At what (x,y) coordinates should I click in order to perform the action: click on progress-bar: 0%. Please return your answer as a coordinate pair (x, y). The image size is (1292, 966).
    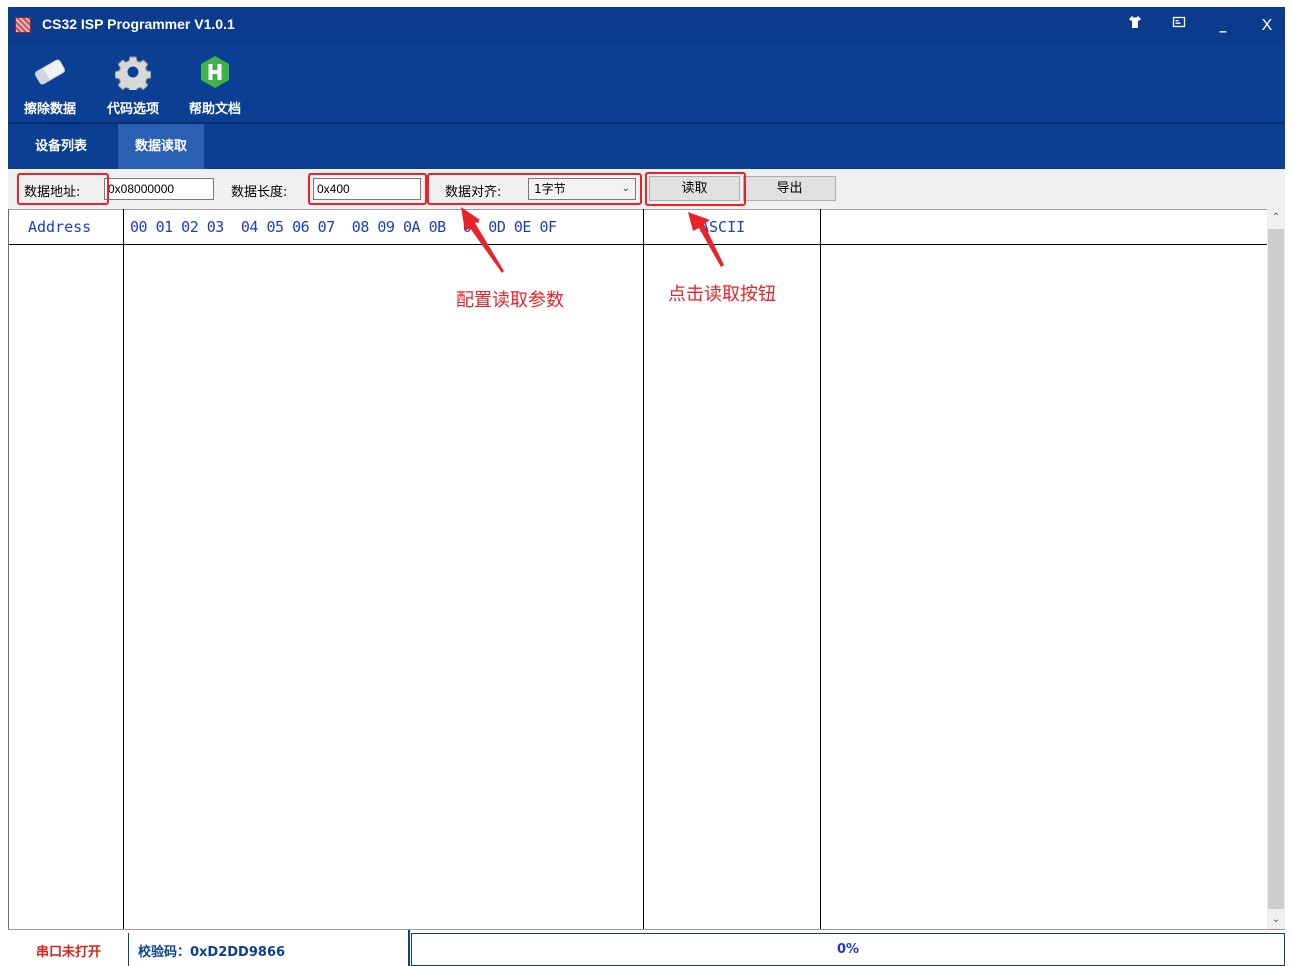
    Looking at the image, I should click on (848, 949).